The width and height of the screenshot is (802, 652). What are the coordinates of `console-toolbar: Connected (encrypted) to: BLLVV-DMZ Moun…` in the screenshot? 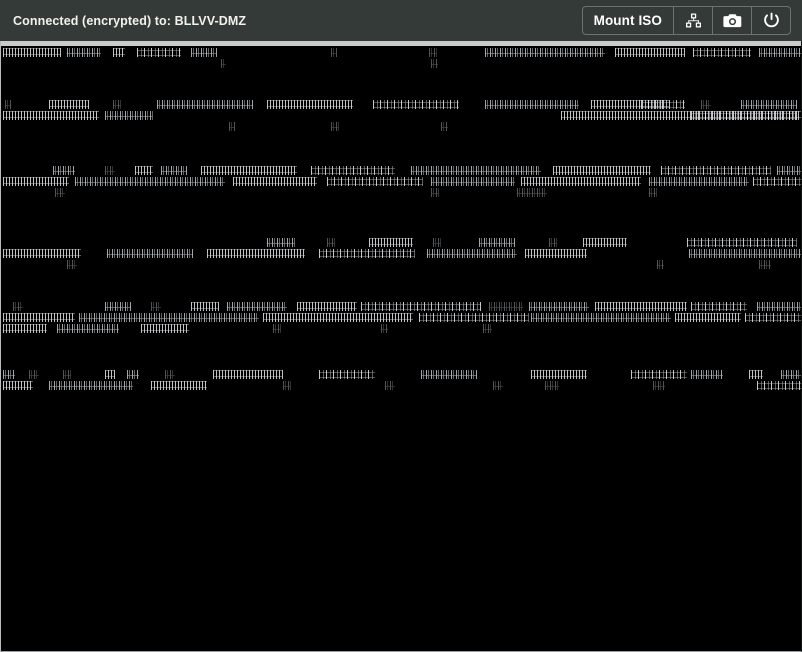 It's located at (401, 20).